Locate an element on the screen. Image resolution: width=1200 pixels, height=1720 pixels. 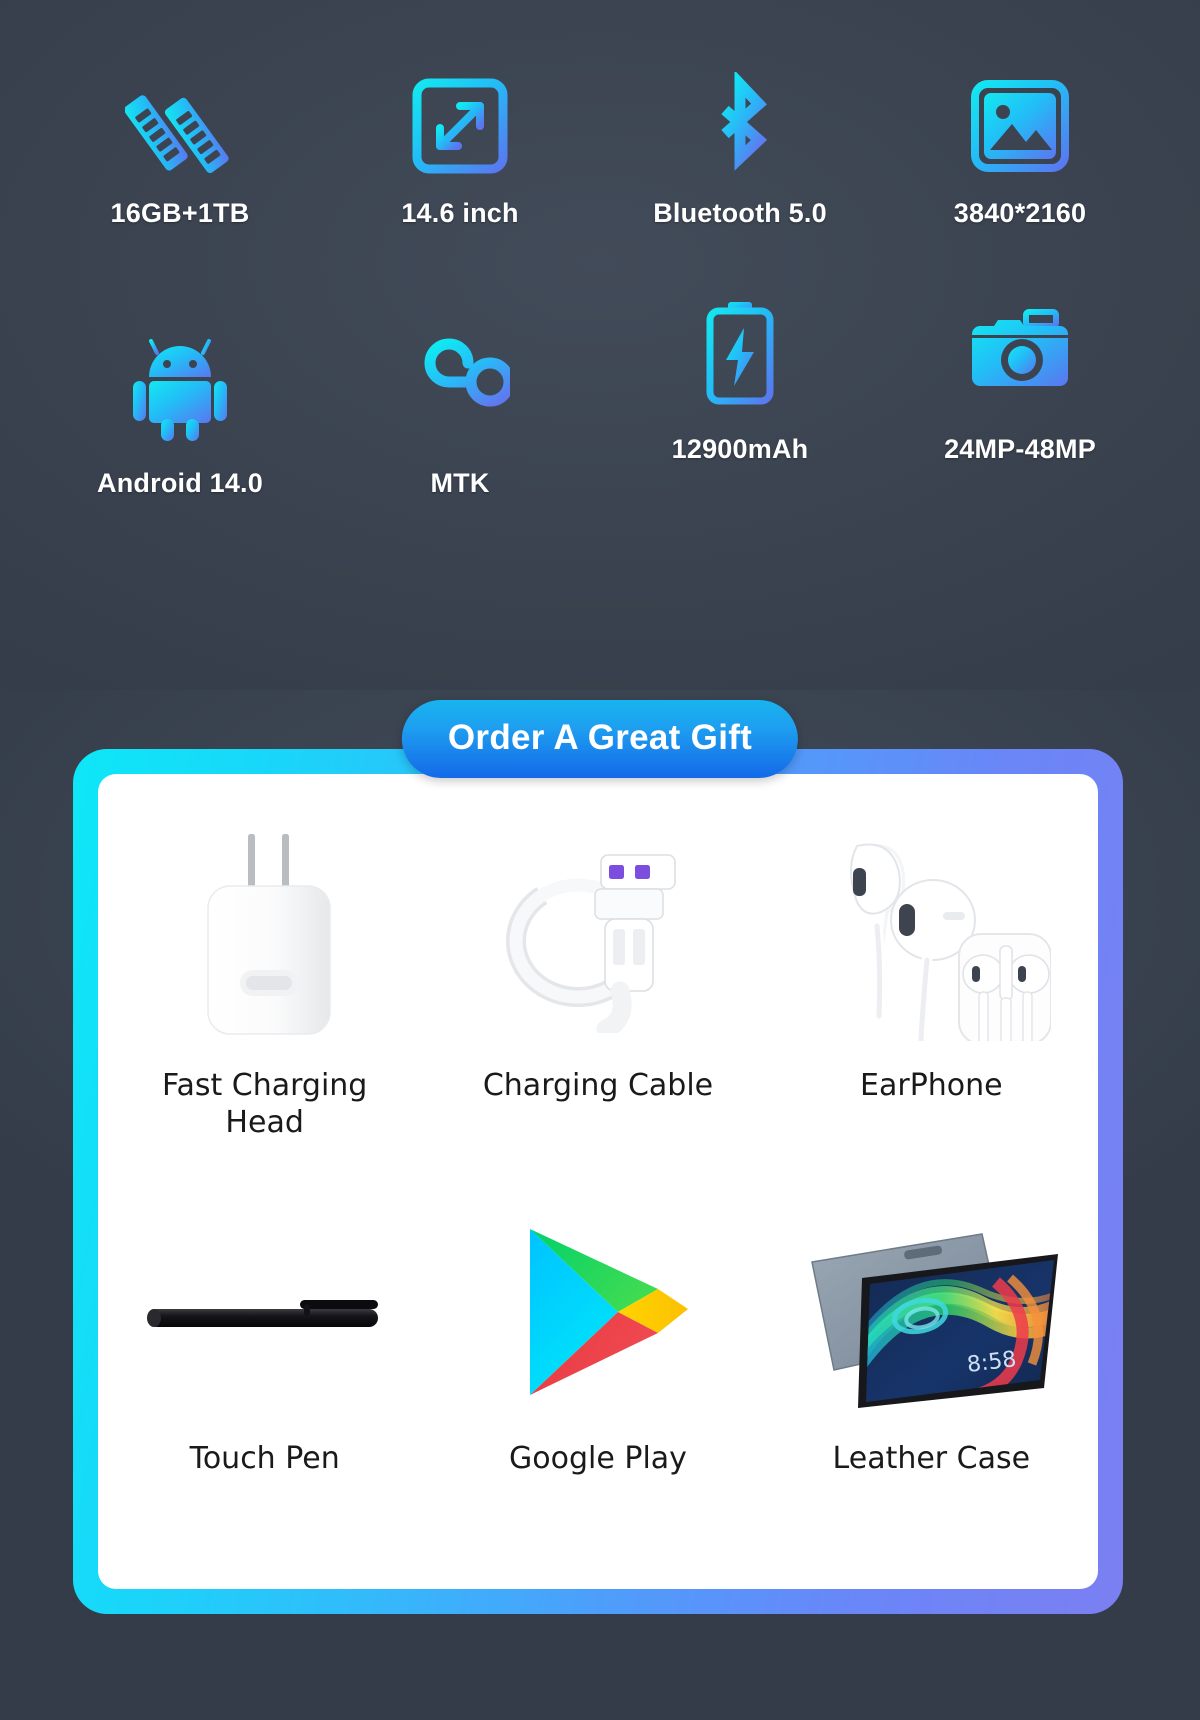
spec-row-2: Android 14.0 MTK 12900mAh 24MP-48MP is located at coordinates (600, 400).